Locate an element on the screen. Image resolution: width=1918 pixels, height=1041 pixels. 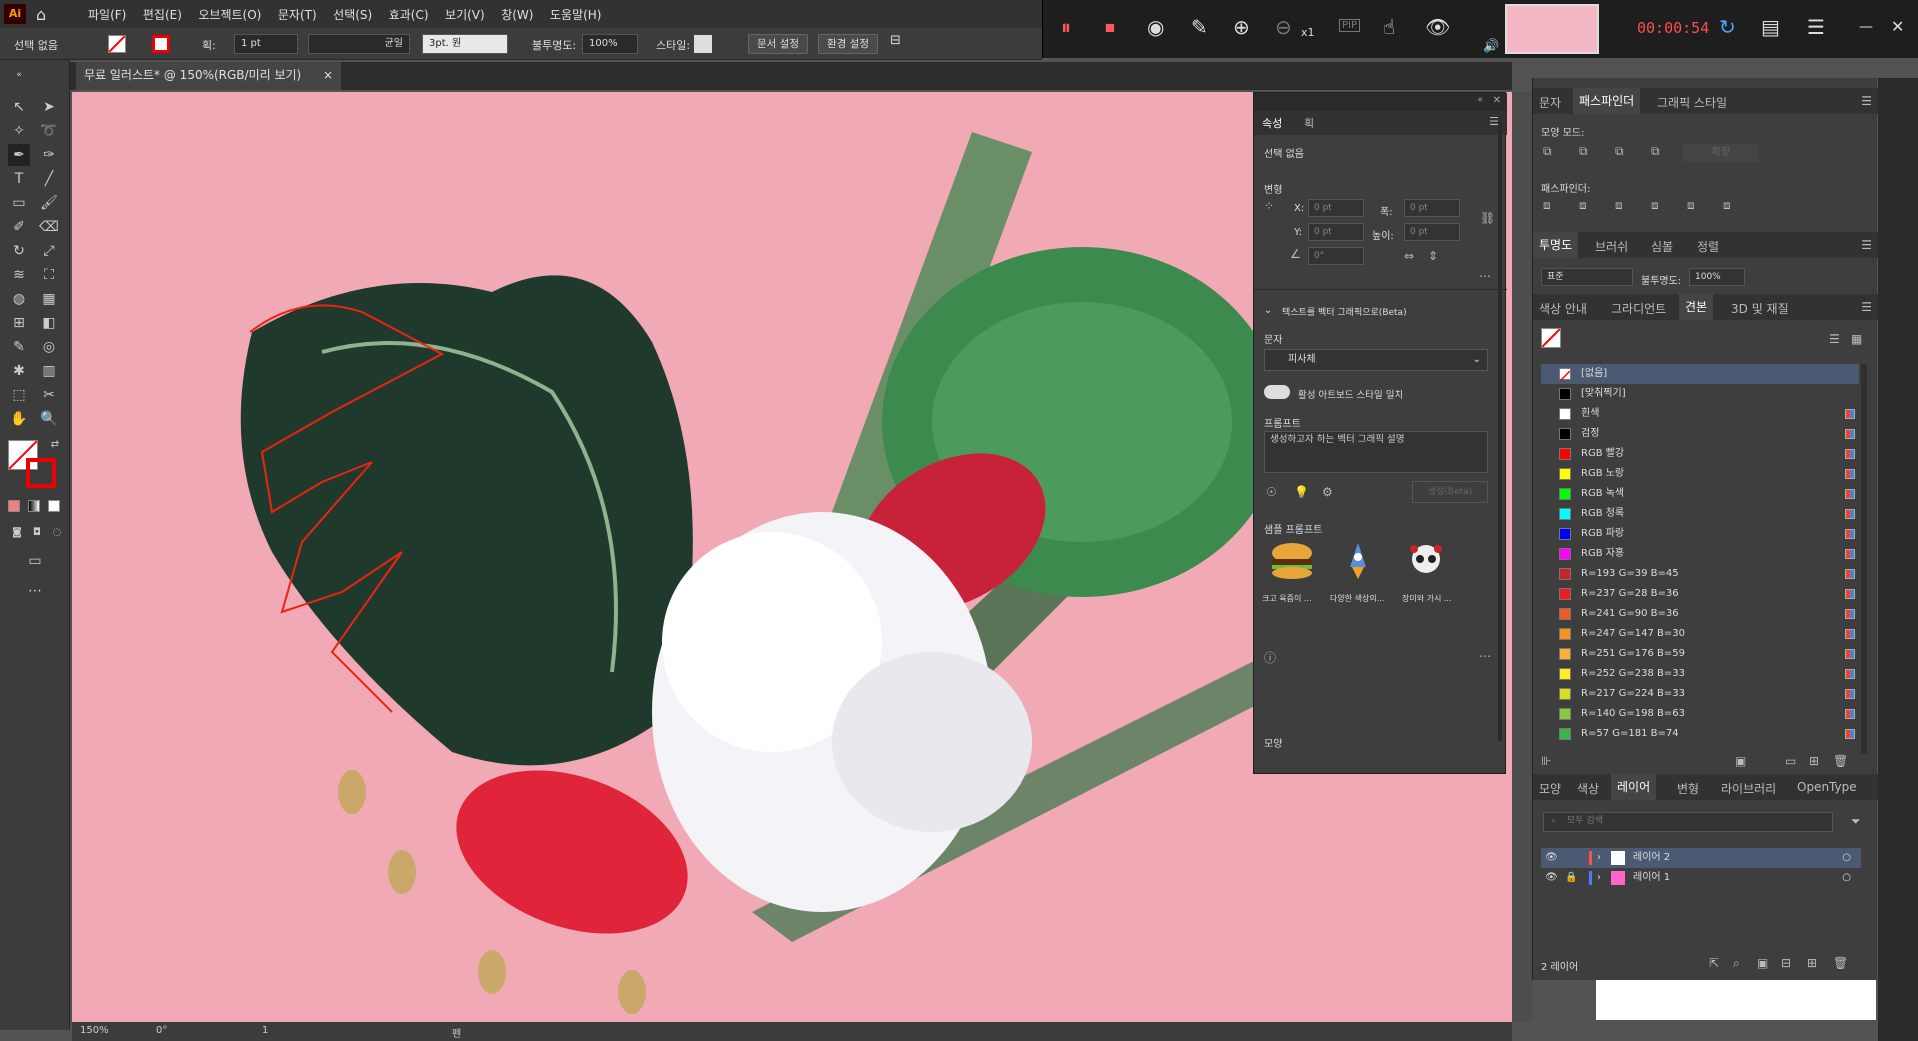
y-field: 0 pt is located at coordinates (1336, 232).